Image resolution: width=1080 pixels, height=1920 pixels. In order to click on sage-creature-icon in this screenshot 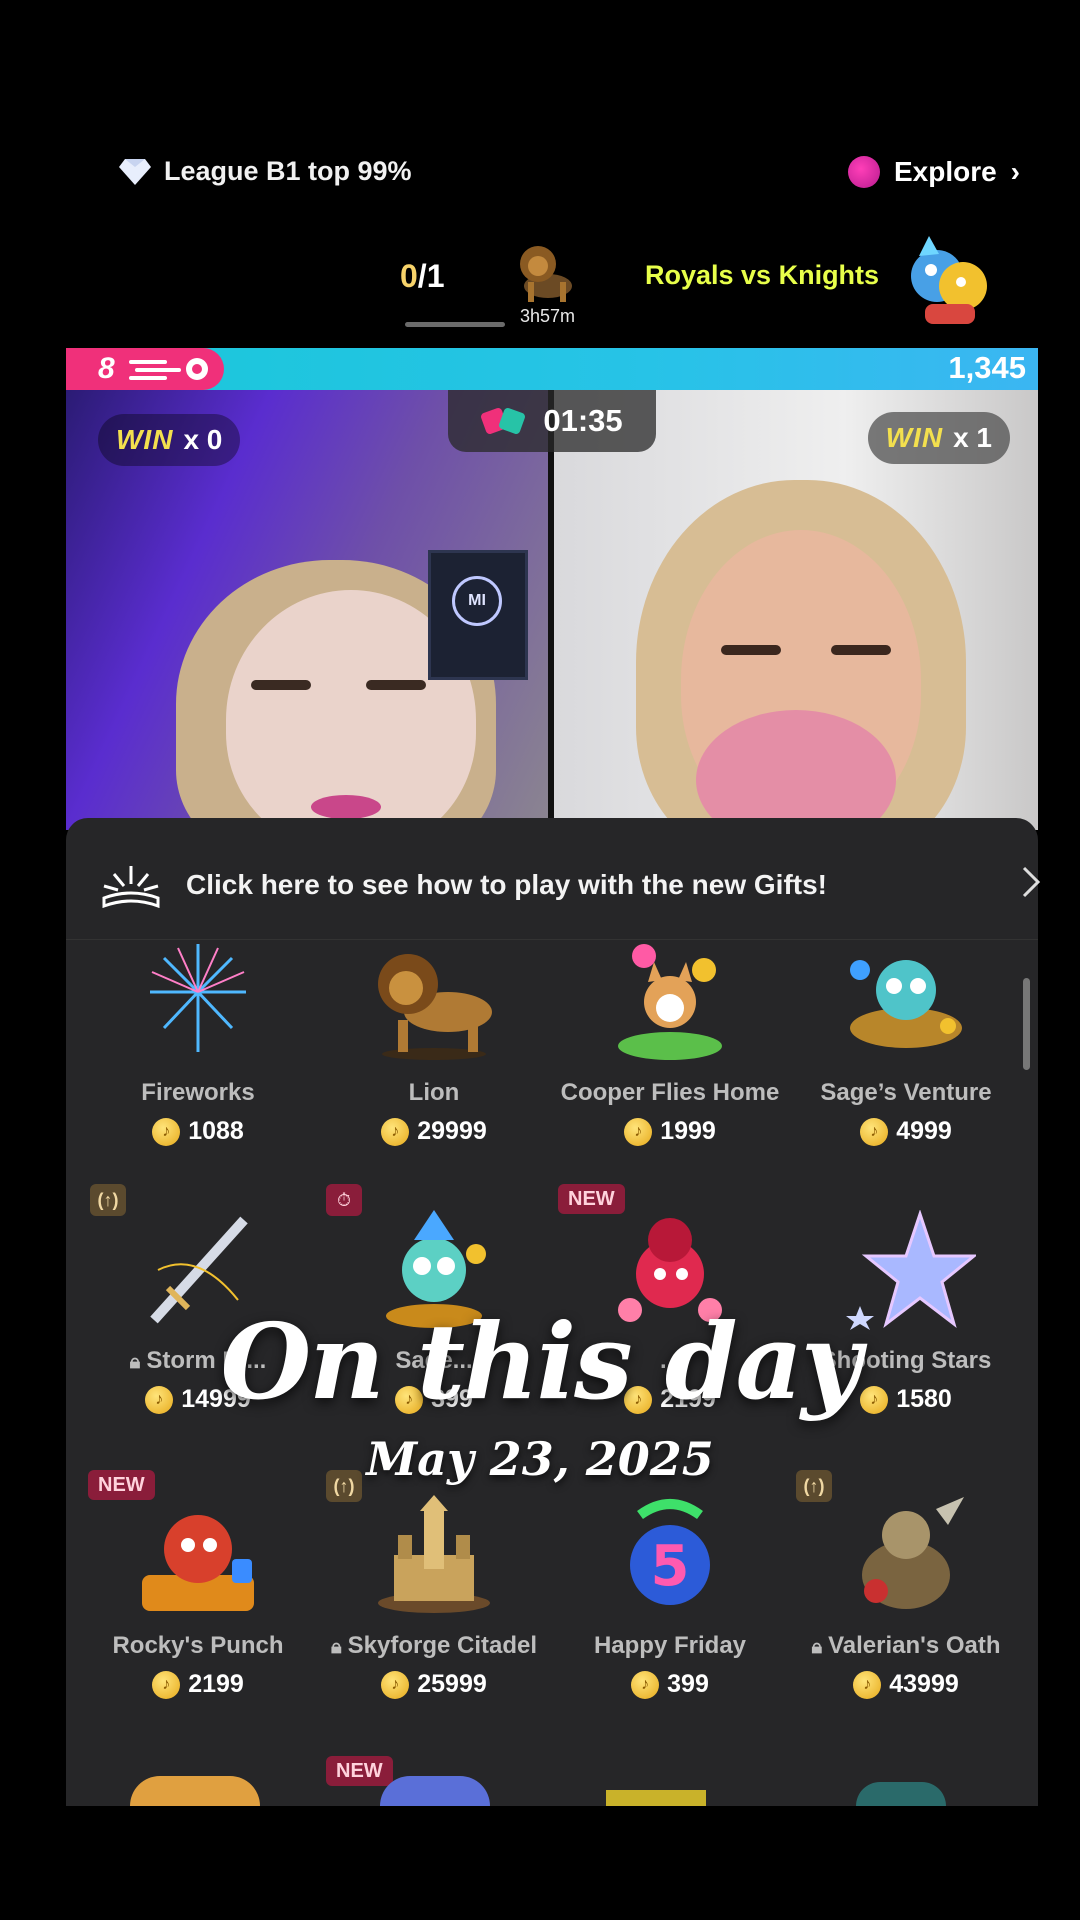, I will do `click(906, 1004)`.